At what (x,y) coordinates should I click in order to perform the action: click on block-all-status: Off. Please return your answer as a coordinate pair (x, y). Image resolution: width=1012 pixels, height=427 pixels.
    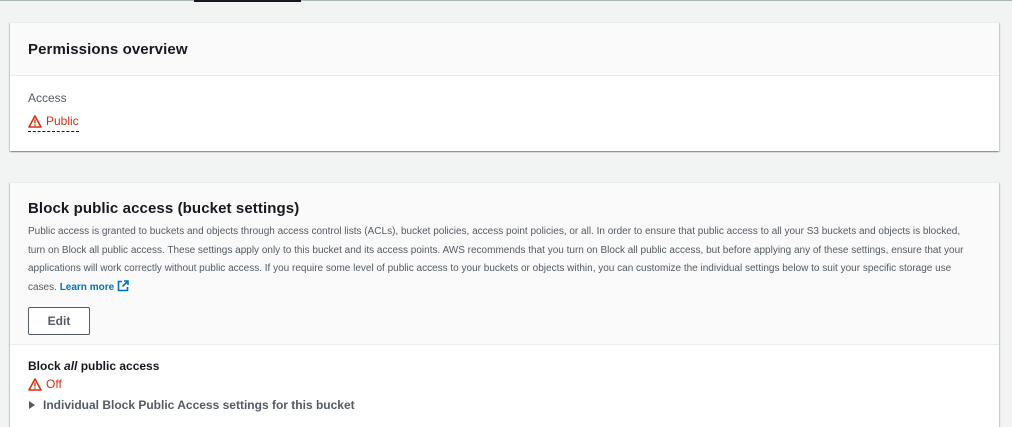
    Looking at the image, I should click on (504, 384).